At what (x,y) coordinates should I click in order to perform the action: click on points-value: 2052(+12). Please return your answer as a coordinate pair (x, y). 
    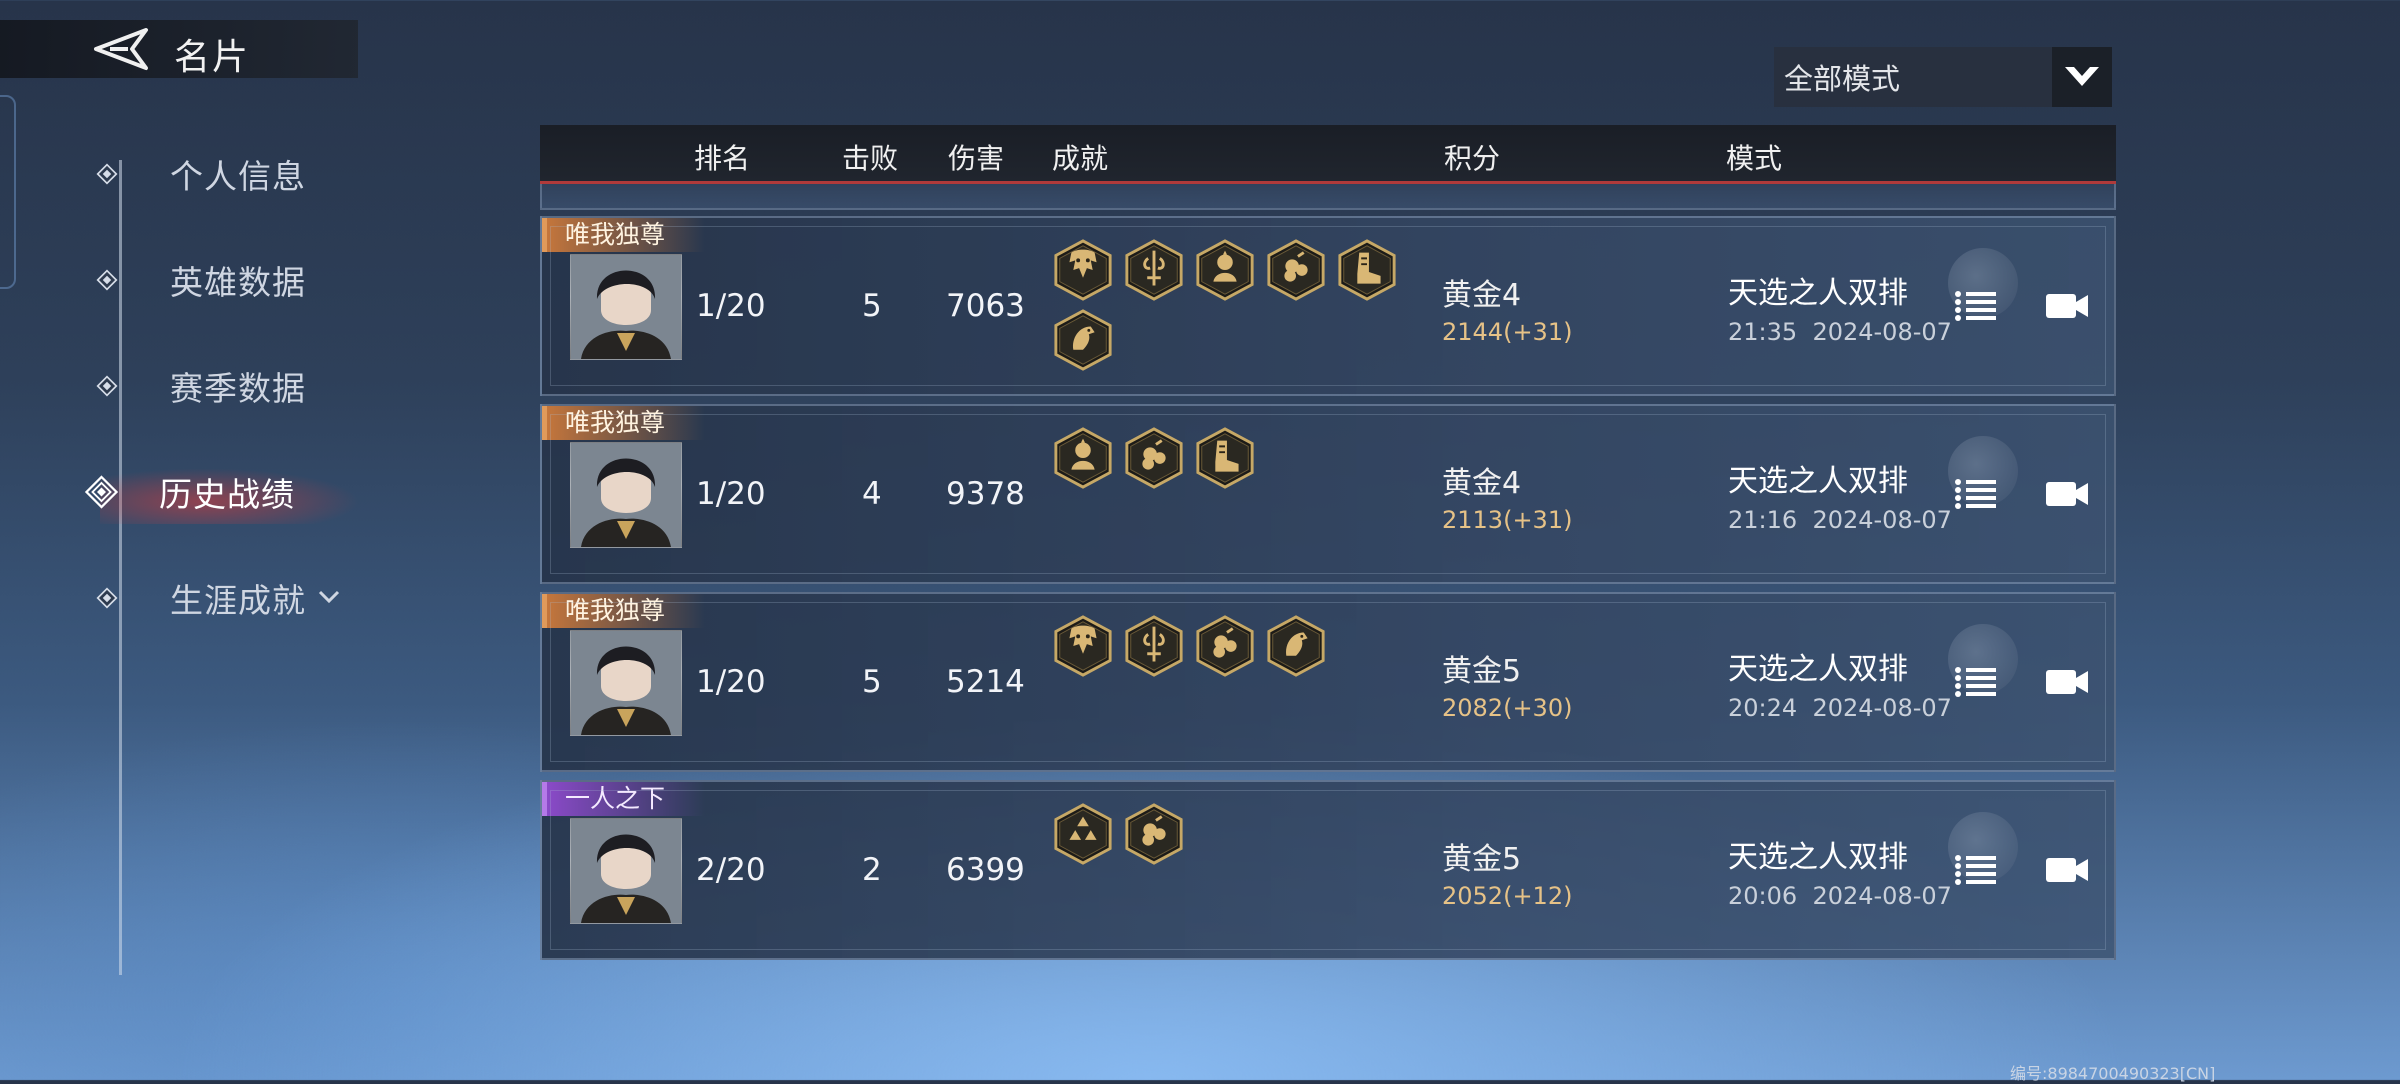
    Looking at the image, I should click on (1507, 896).